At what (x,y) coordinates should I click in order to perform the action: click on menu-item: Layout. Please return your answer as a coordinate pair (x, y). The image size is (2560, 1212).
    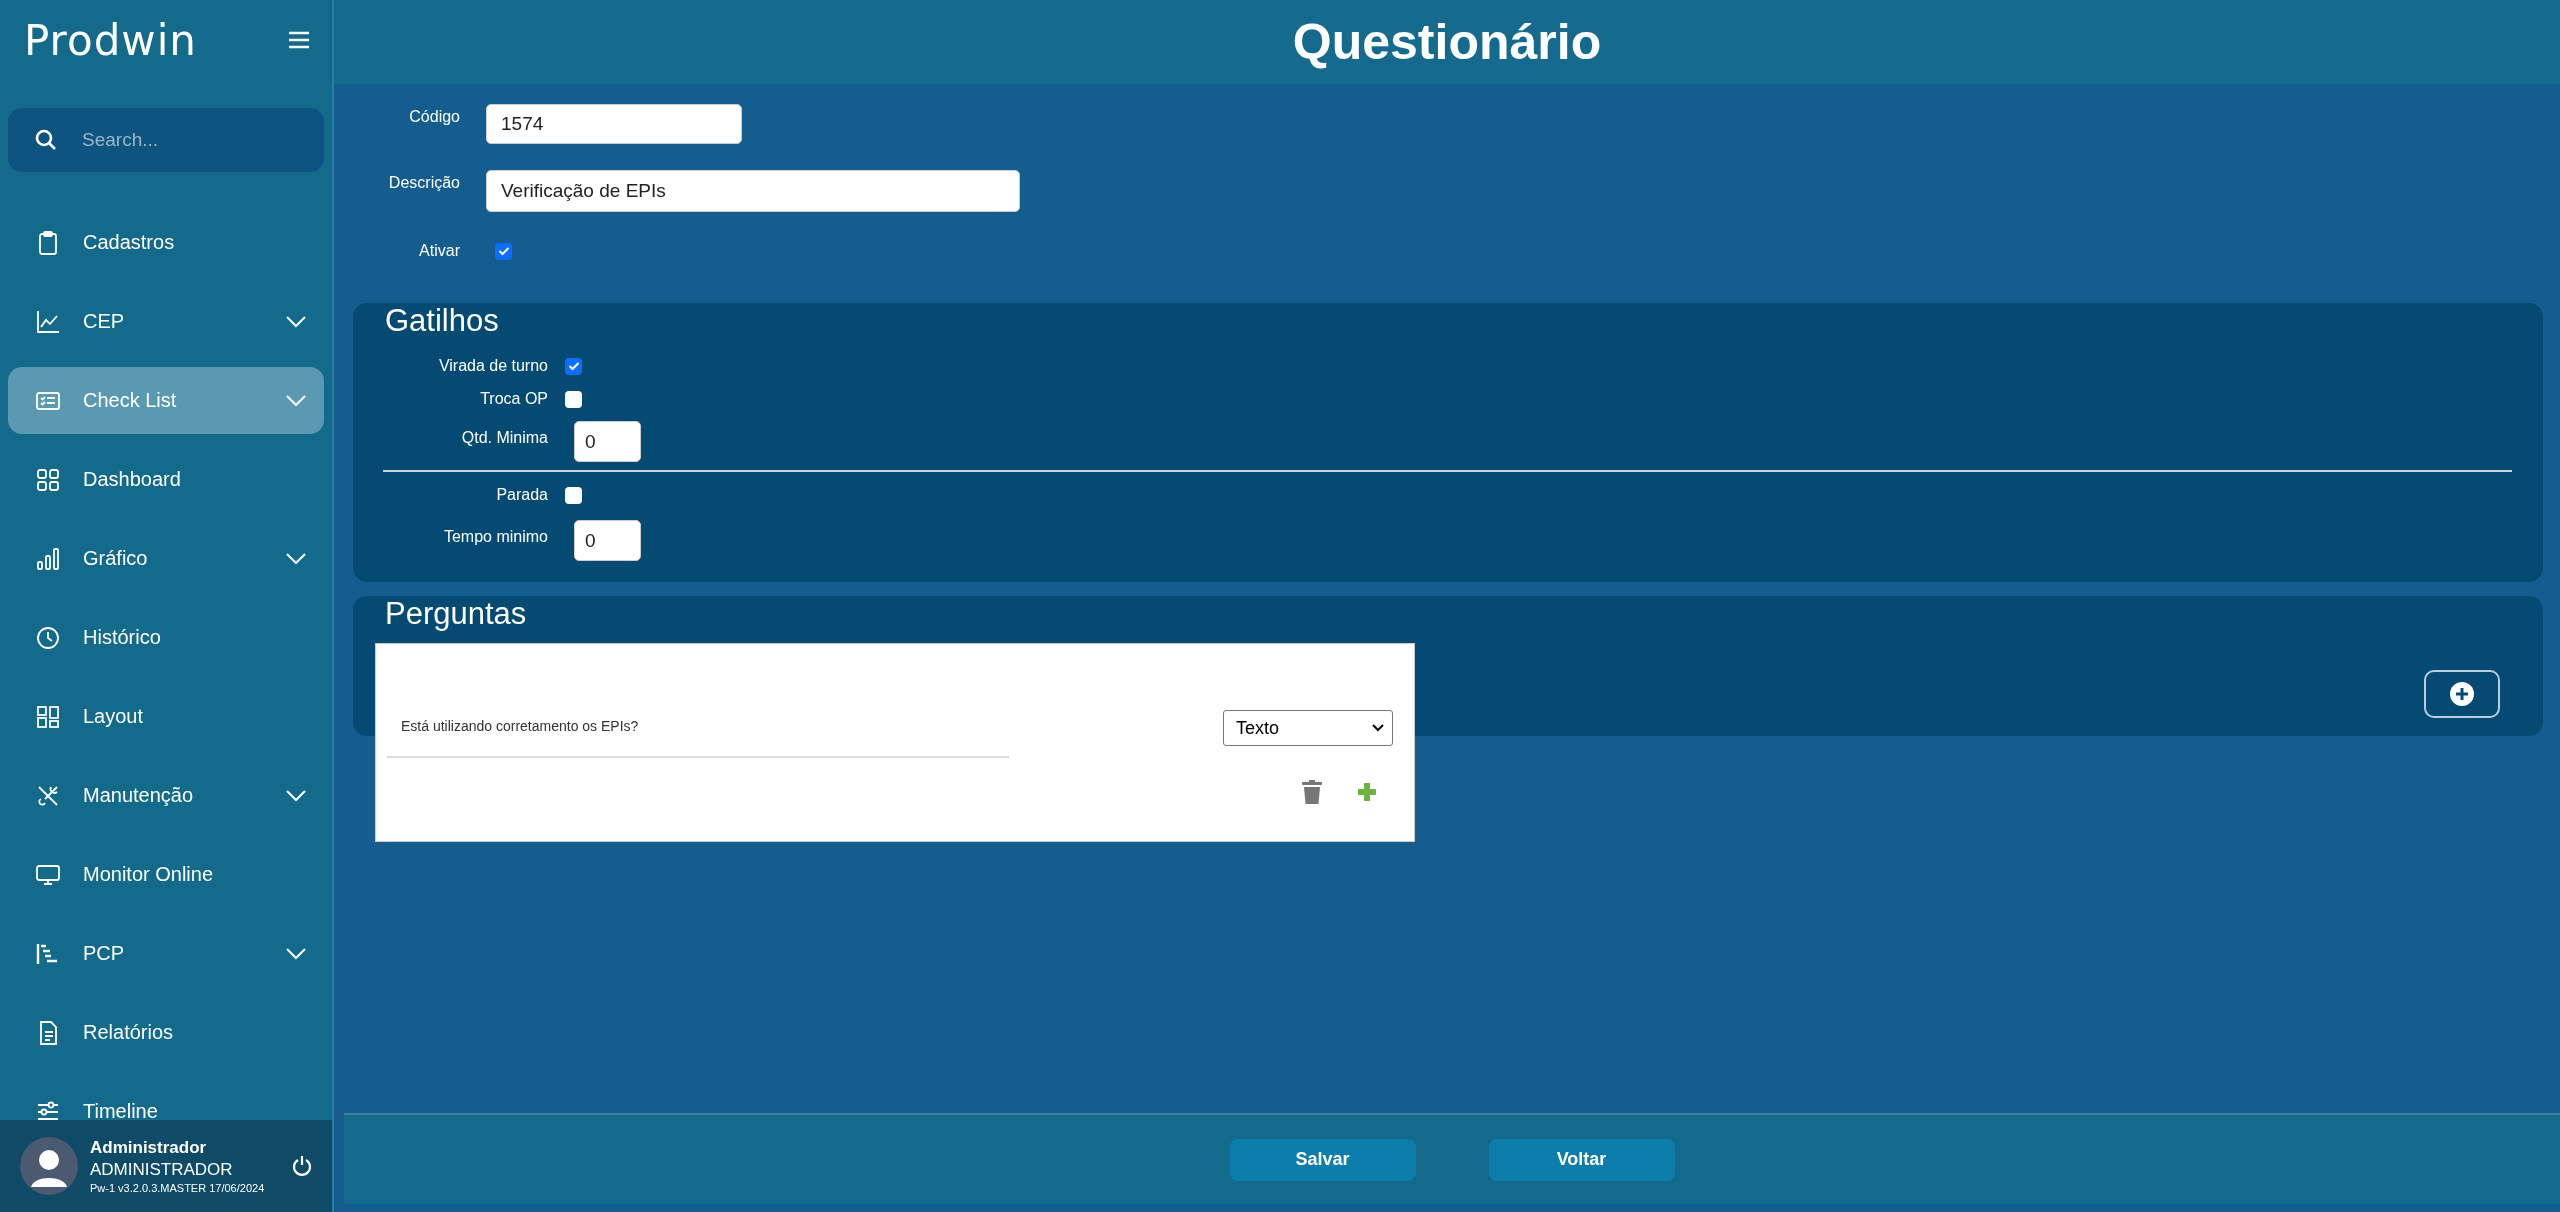
    Looking at the image, I should click on (166, 716).